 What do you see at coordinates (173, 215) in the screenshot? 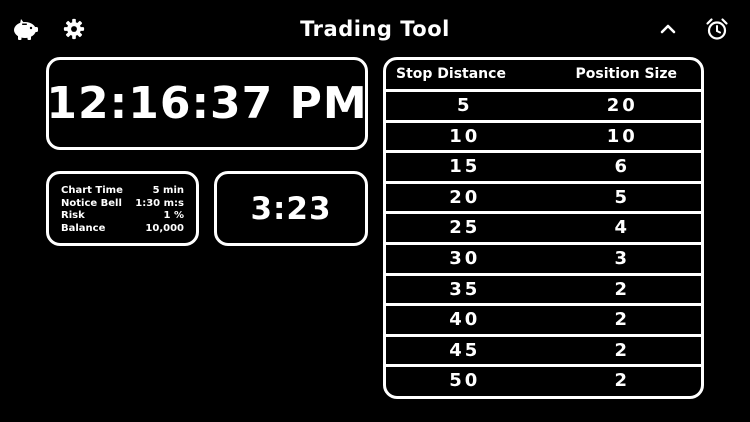
I see `setting-value: 1 %` at bounding box center [173, 215].